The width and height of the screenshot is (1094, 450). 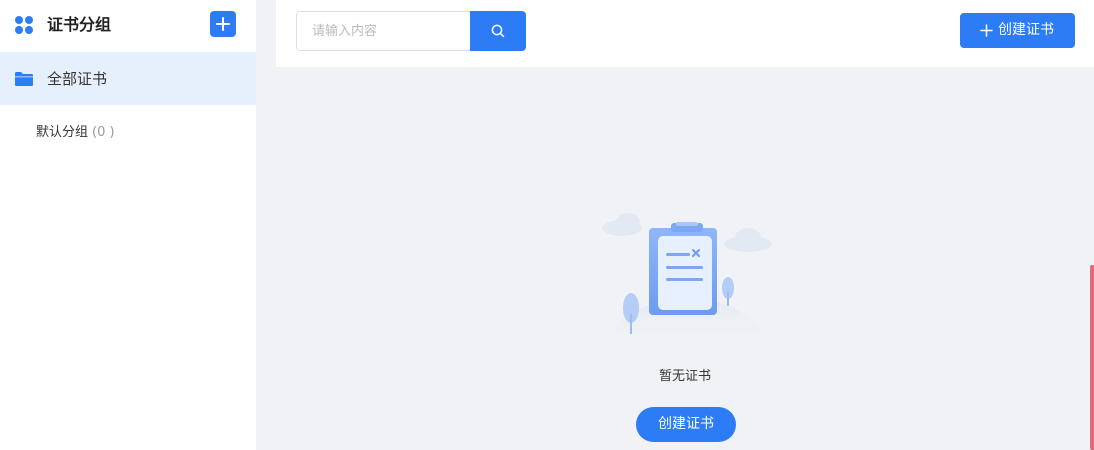 I want to click on empty-state-message: 暂无证书, so click(x=684, y=376).